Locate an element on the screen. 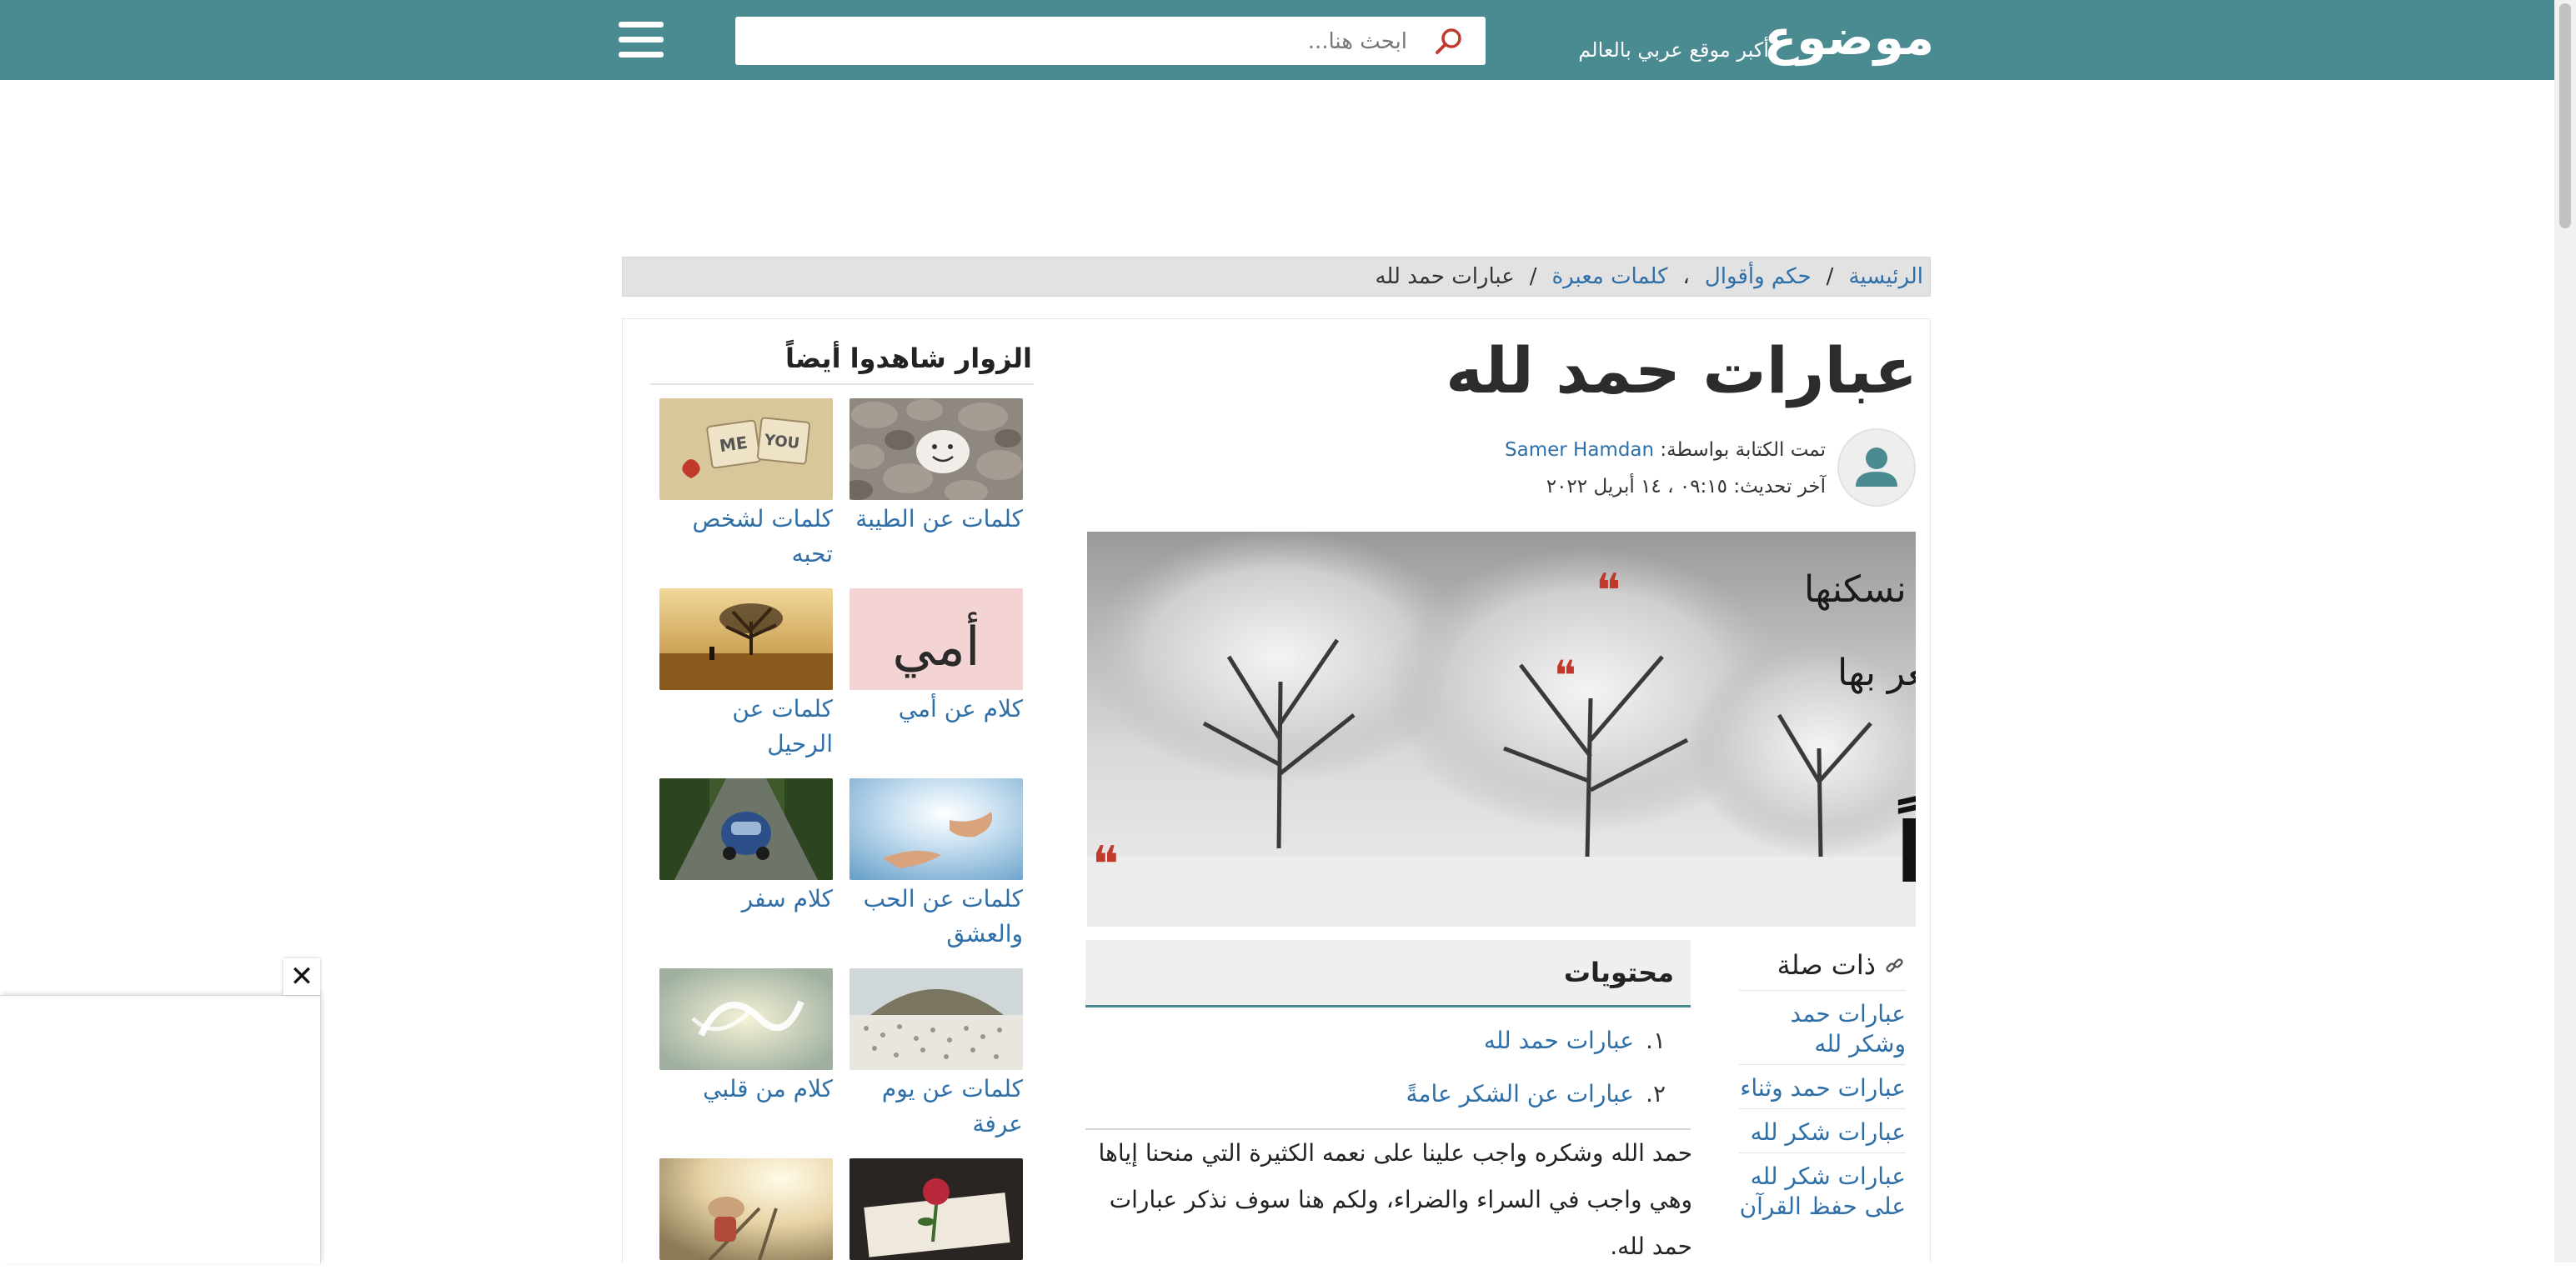 The image size is (2576, 1270). breadcrumb-wisdom: حكم وأقوال is located at coordinates (1758, 276).